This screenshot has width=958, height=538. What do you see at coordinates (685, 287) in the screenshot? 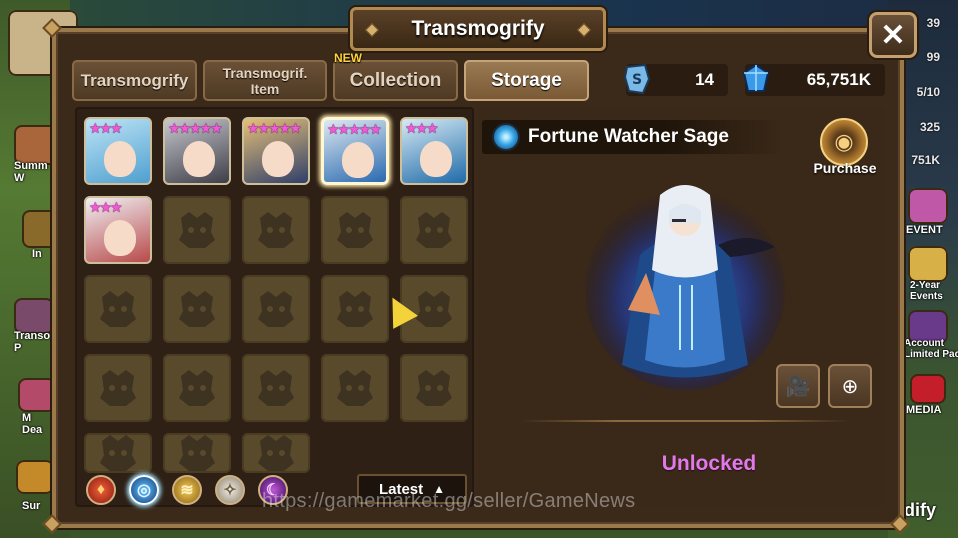
I see `monster-illustration` at bounding box center [685, 287].